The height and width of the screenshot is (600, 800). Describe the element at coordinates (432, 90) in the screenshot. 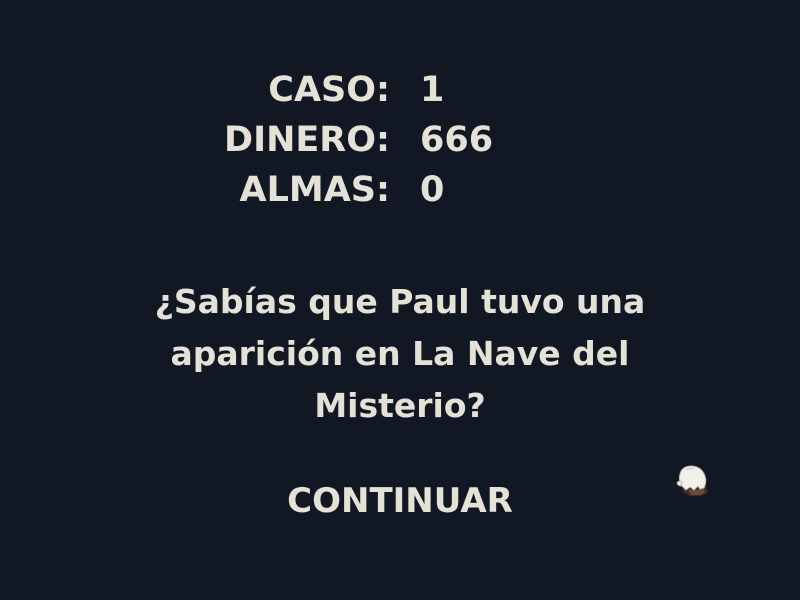

I see `caso-value: 1` at that location.